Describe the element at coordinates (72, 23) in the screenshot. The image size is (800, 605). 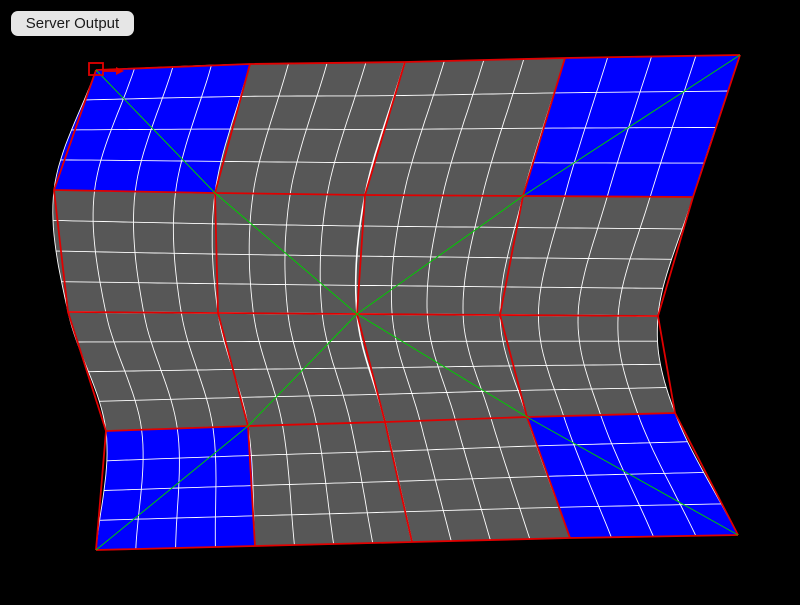
I see `server-output-button: Server Output` at that location.